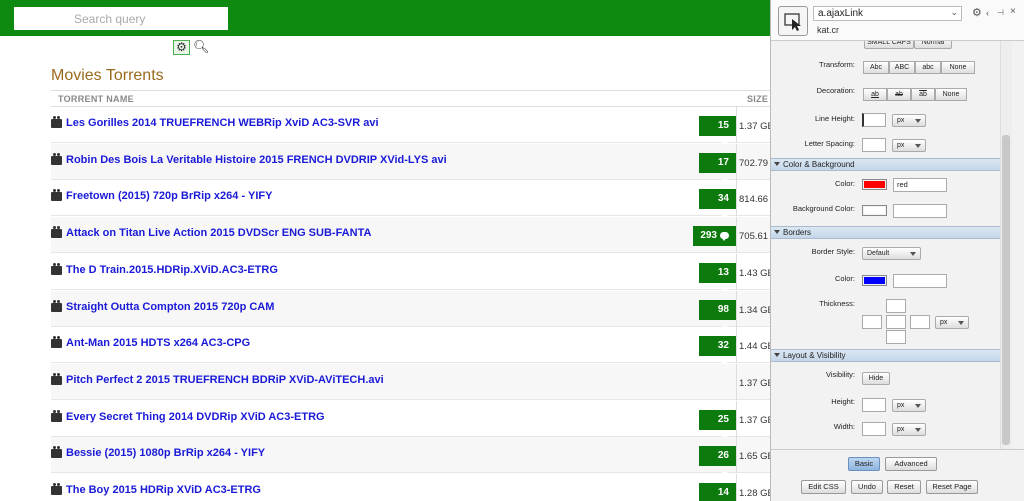 The height and width of the screenshot is (501, 1024). I want to click on column-header-size: SIZE, so click(757, 99).